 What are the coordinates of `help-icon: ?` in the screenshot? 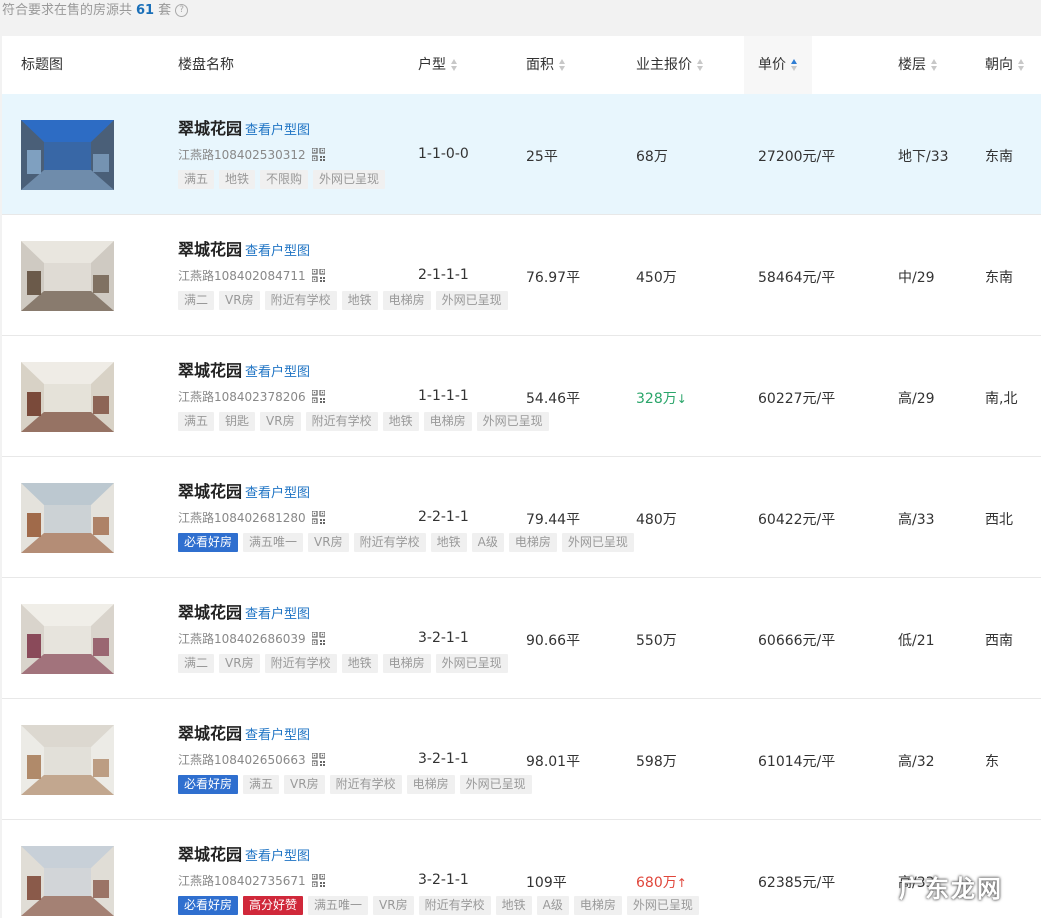 It's located at (182, 10).